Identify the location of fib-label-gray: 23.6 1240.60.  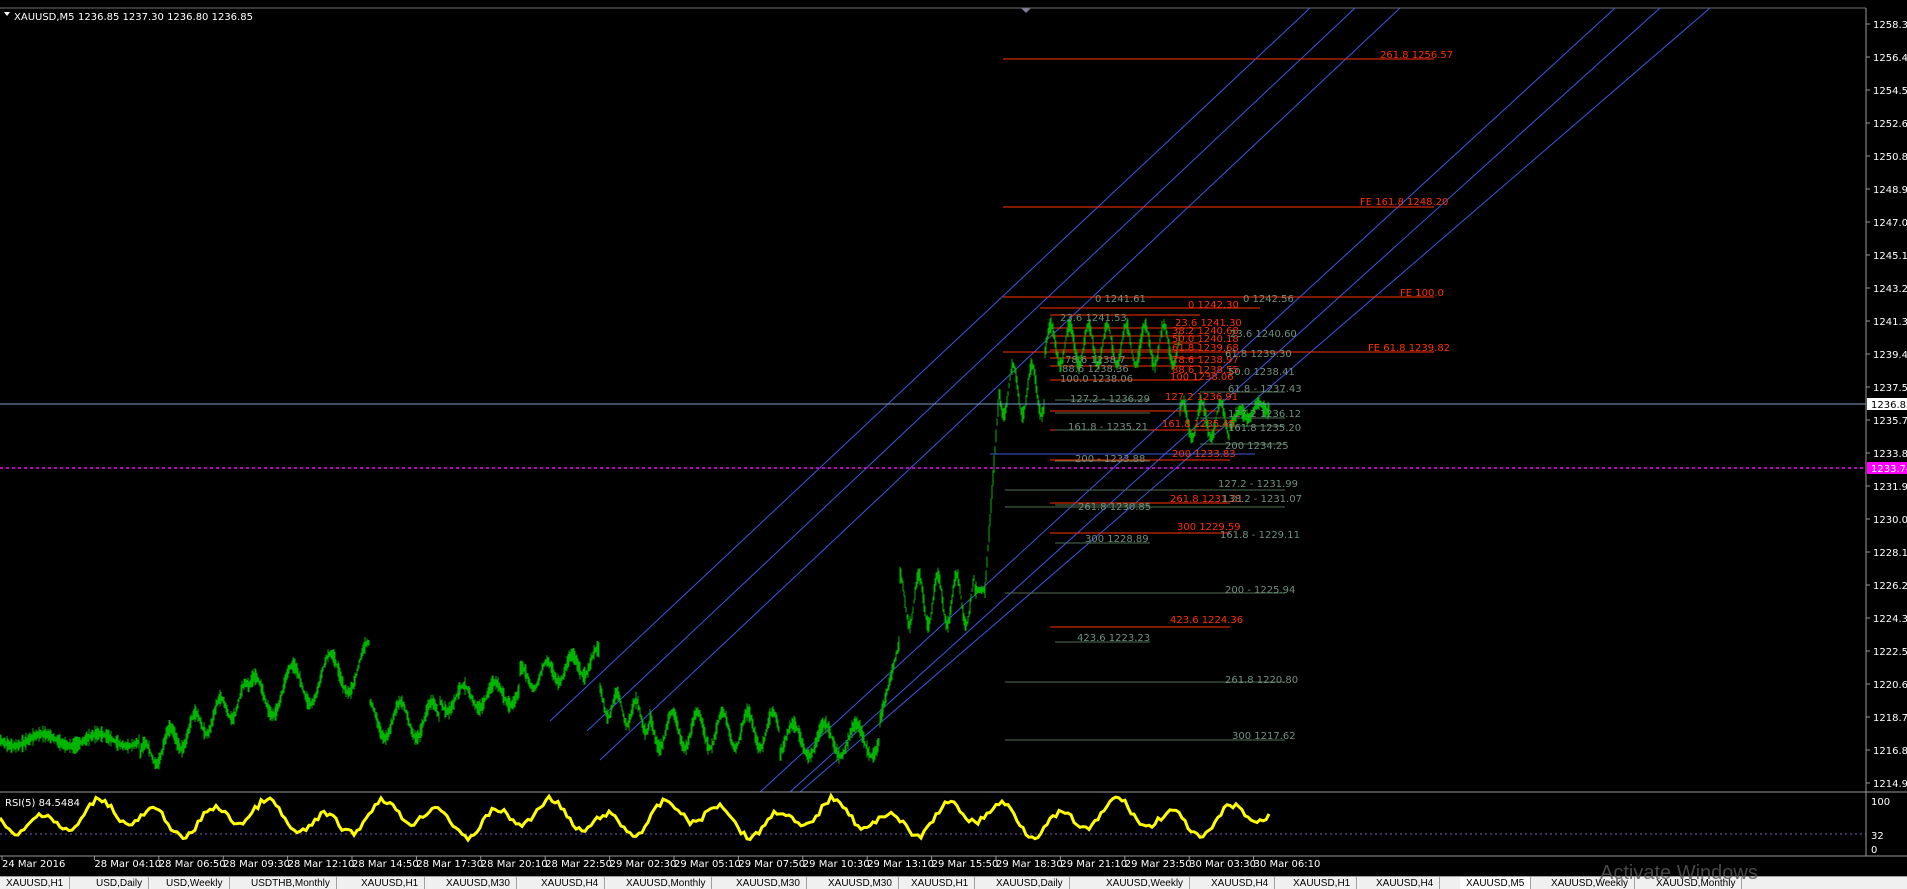
(1263, 334).